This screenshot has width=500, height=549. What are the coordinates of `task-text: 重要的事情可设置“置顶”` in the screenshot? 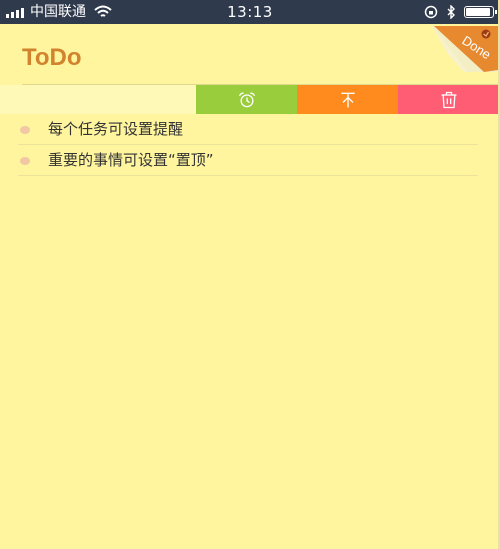 It's located at (131, 160).